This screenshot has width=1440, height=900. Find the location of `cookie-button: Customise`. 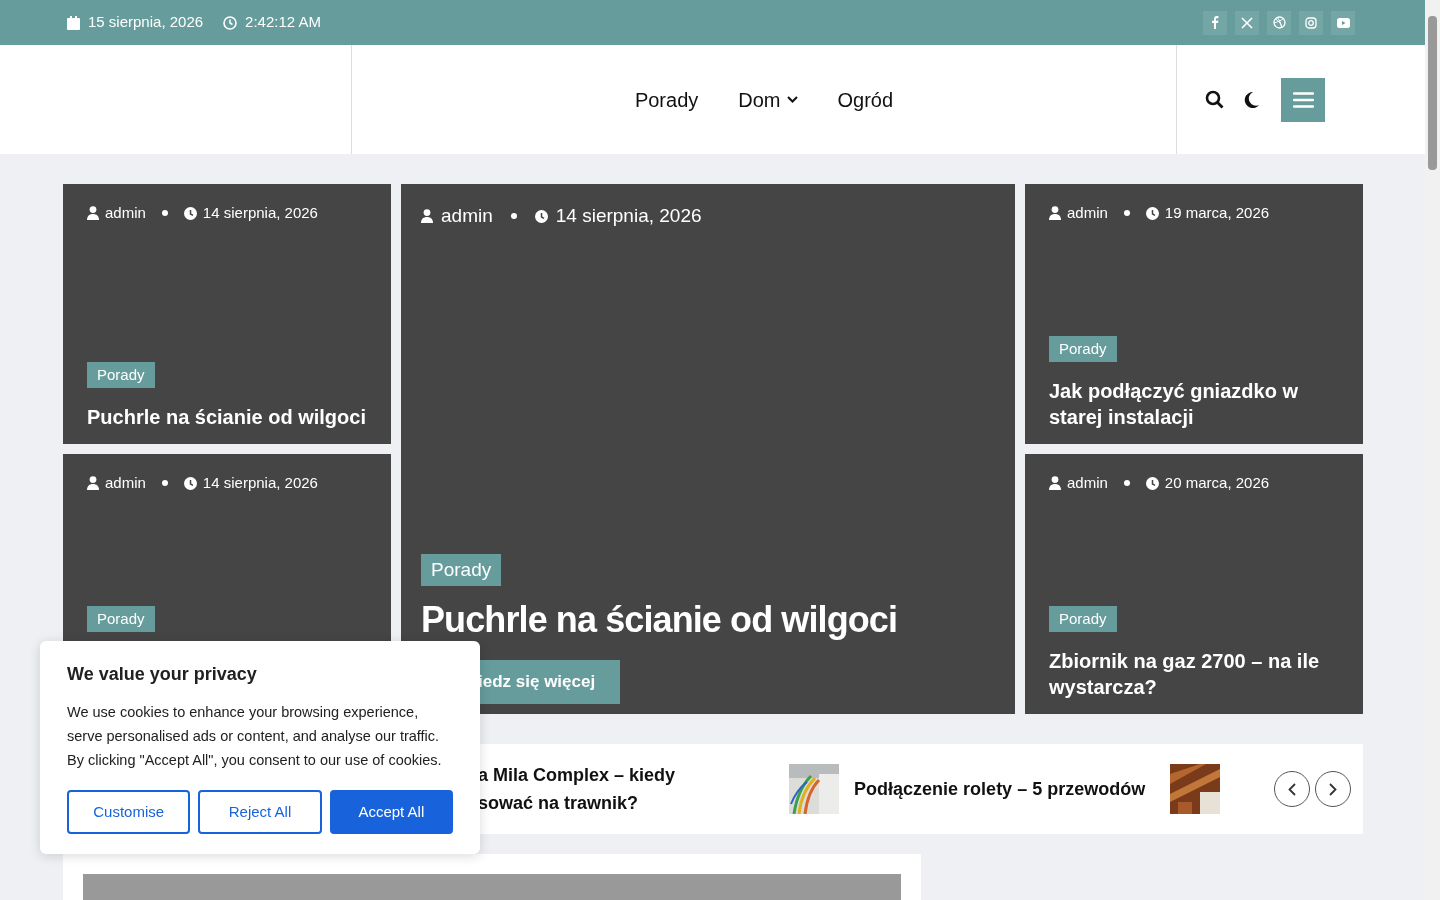

cookie-button: Customise is located at coordinates (129, 812).